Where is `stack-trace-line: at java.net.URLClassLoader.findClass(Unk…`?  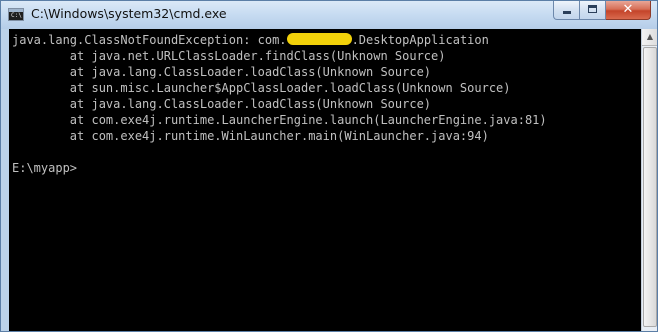
stack-trace-line: at java.net.URLClassLoader.findClass(Unk… is located at coordinates (229, 56).